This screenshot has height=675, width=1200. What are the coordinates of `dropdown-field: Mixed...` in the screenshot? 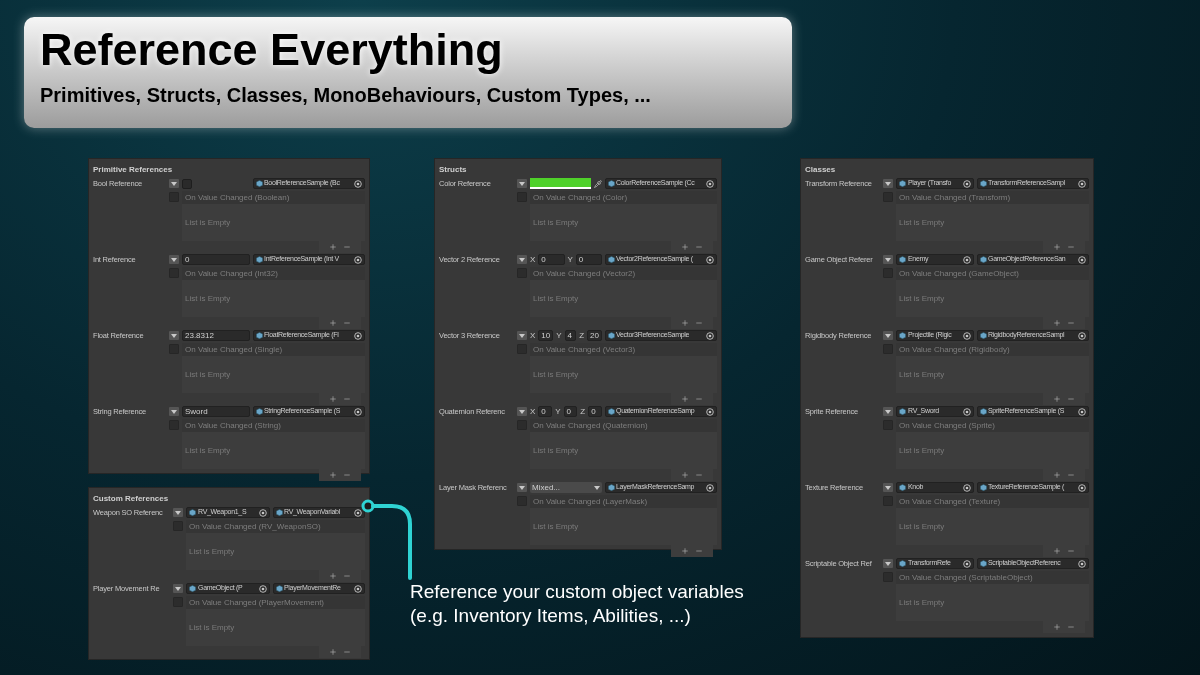 It's located at (566, 487).